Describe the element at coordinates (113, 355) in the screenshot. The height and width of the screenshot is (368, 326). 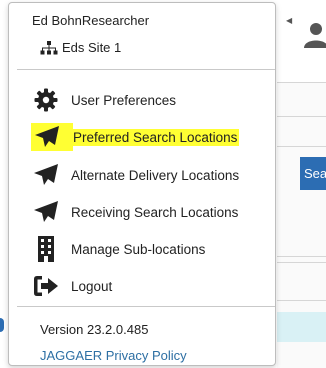
I see `privacy-policy-link: JAGGAER Privacy Policy` at that location.